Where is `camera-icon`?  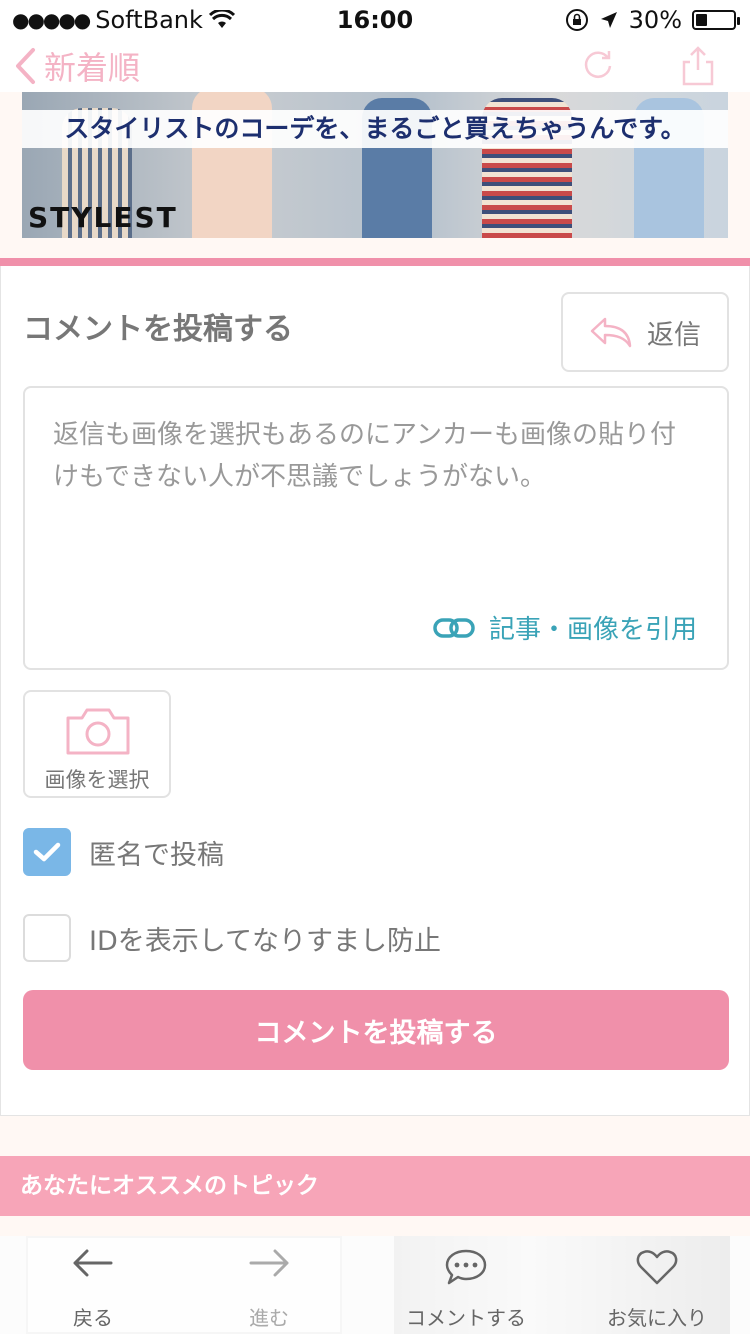 camera-icon is located at coordinates (98, 731).